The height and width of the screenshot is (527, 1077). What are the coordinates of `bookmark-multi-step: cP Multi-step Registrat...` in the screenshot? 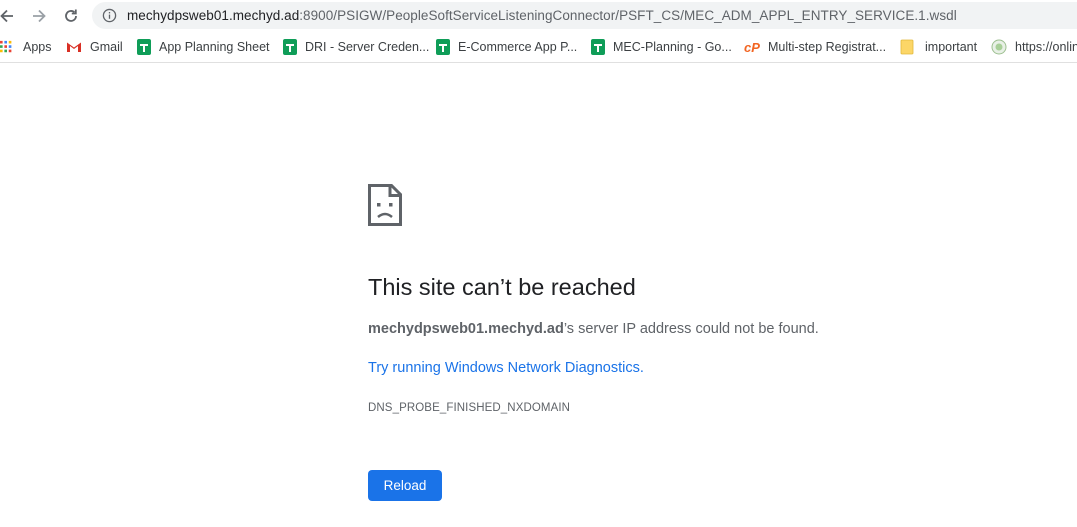 It's located at (815, 47).